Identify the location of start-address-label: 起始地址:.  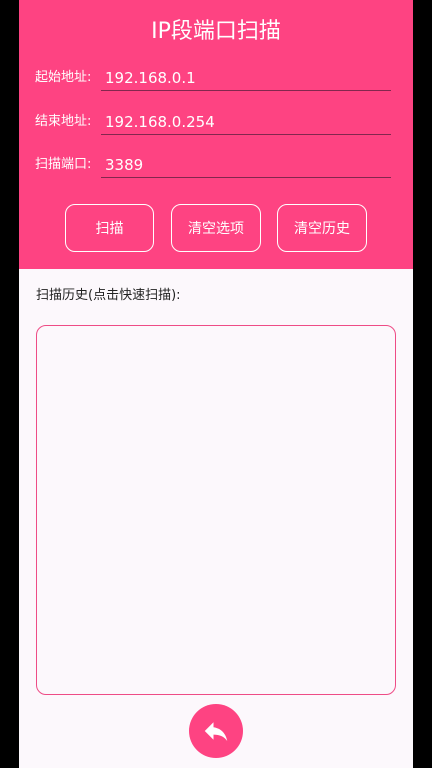
(63, 77).